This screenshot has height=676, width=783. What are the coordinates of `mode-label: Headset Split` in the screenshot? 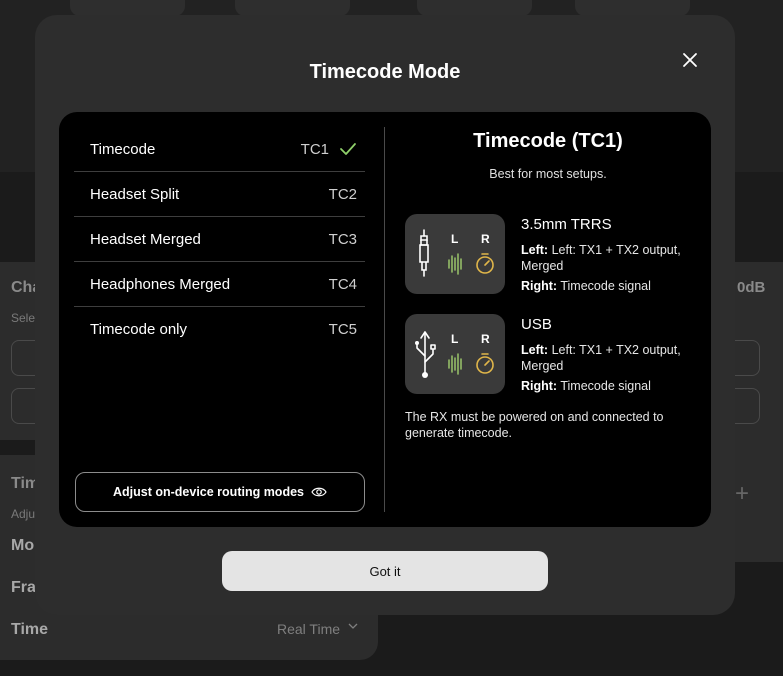 It's located at (135, 194).